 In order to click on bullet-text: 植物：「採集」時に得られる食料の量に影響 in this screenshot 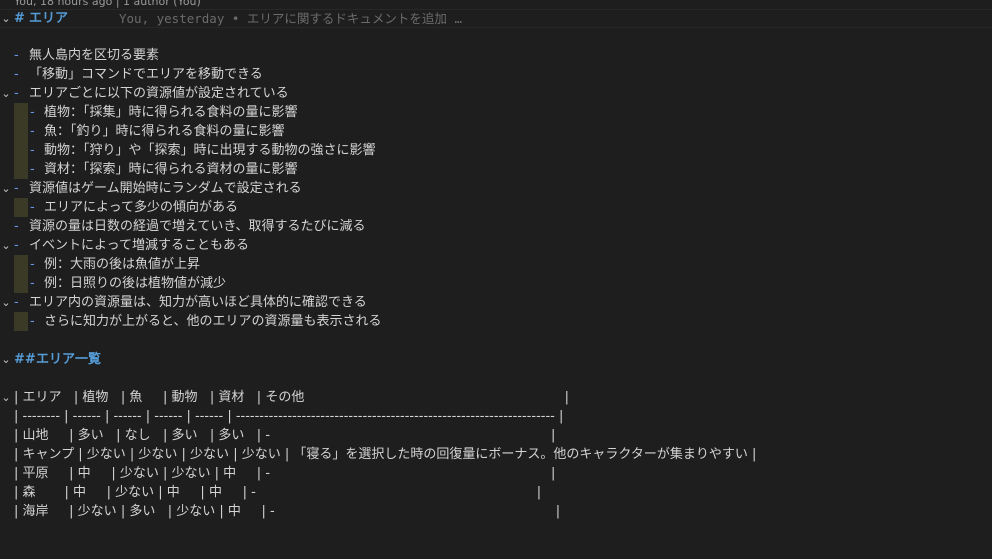, I will do `click(171, 112)`.